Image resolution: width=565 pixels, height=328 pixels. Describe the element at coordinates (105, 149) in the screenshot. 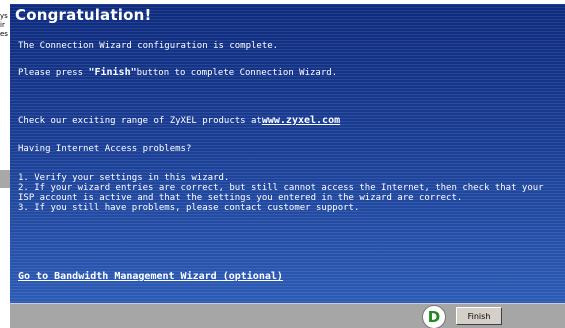

I see `problems-heading: Having Internet Access problems?` at that location.